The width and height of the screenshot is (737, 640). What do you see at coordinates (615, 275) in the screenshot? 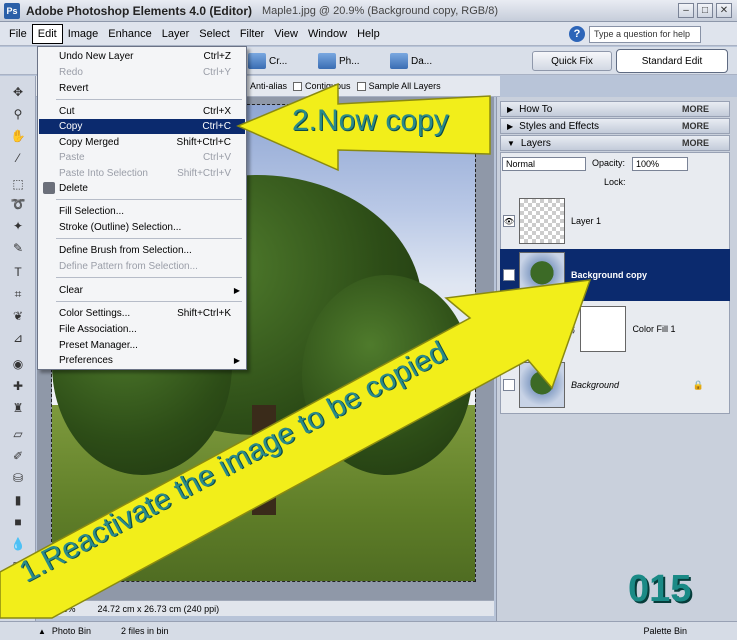
I see `layer-row-background-copy: 👁 Background copy` at bounding box center [615, 275].